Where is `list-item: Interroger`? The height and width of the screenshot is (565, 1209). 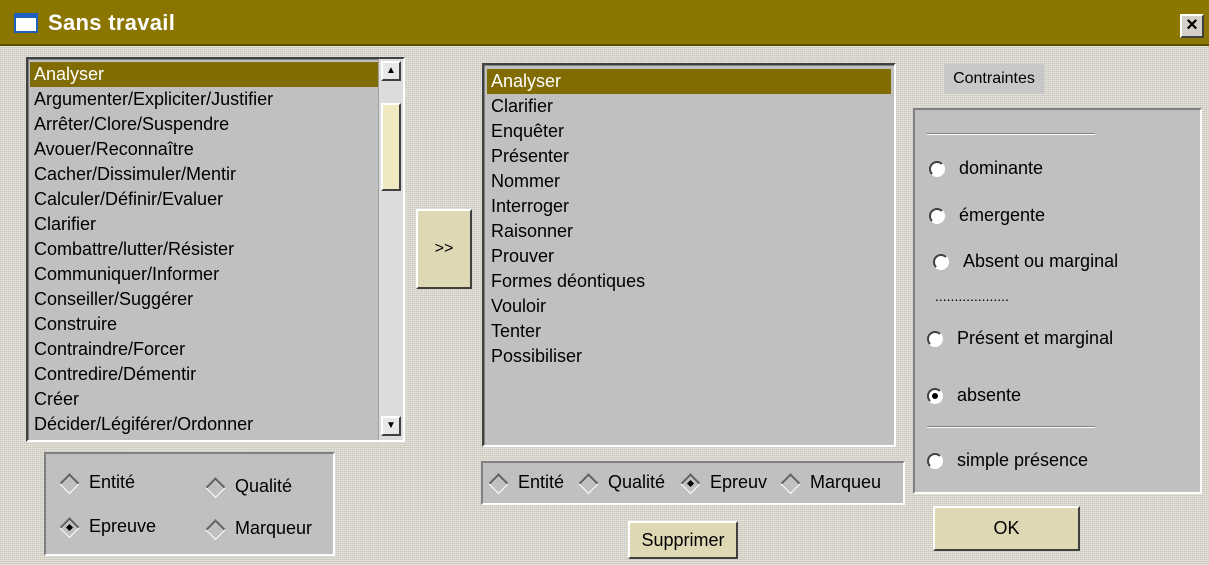 list-item: Interroger is located at coordinates (689, 206).